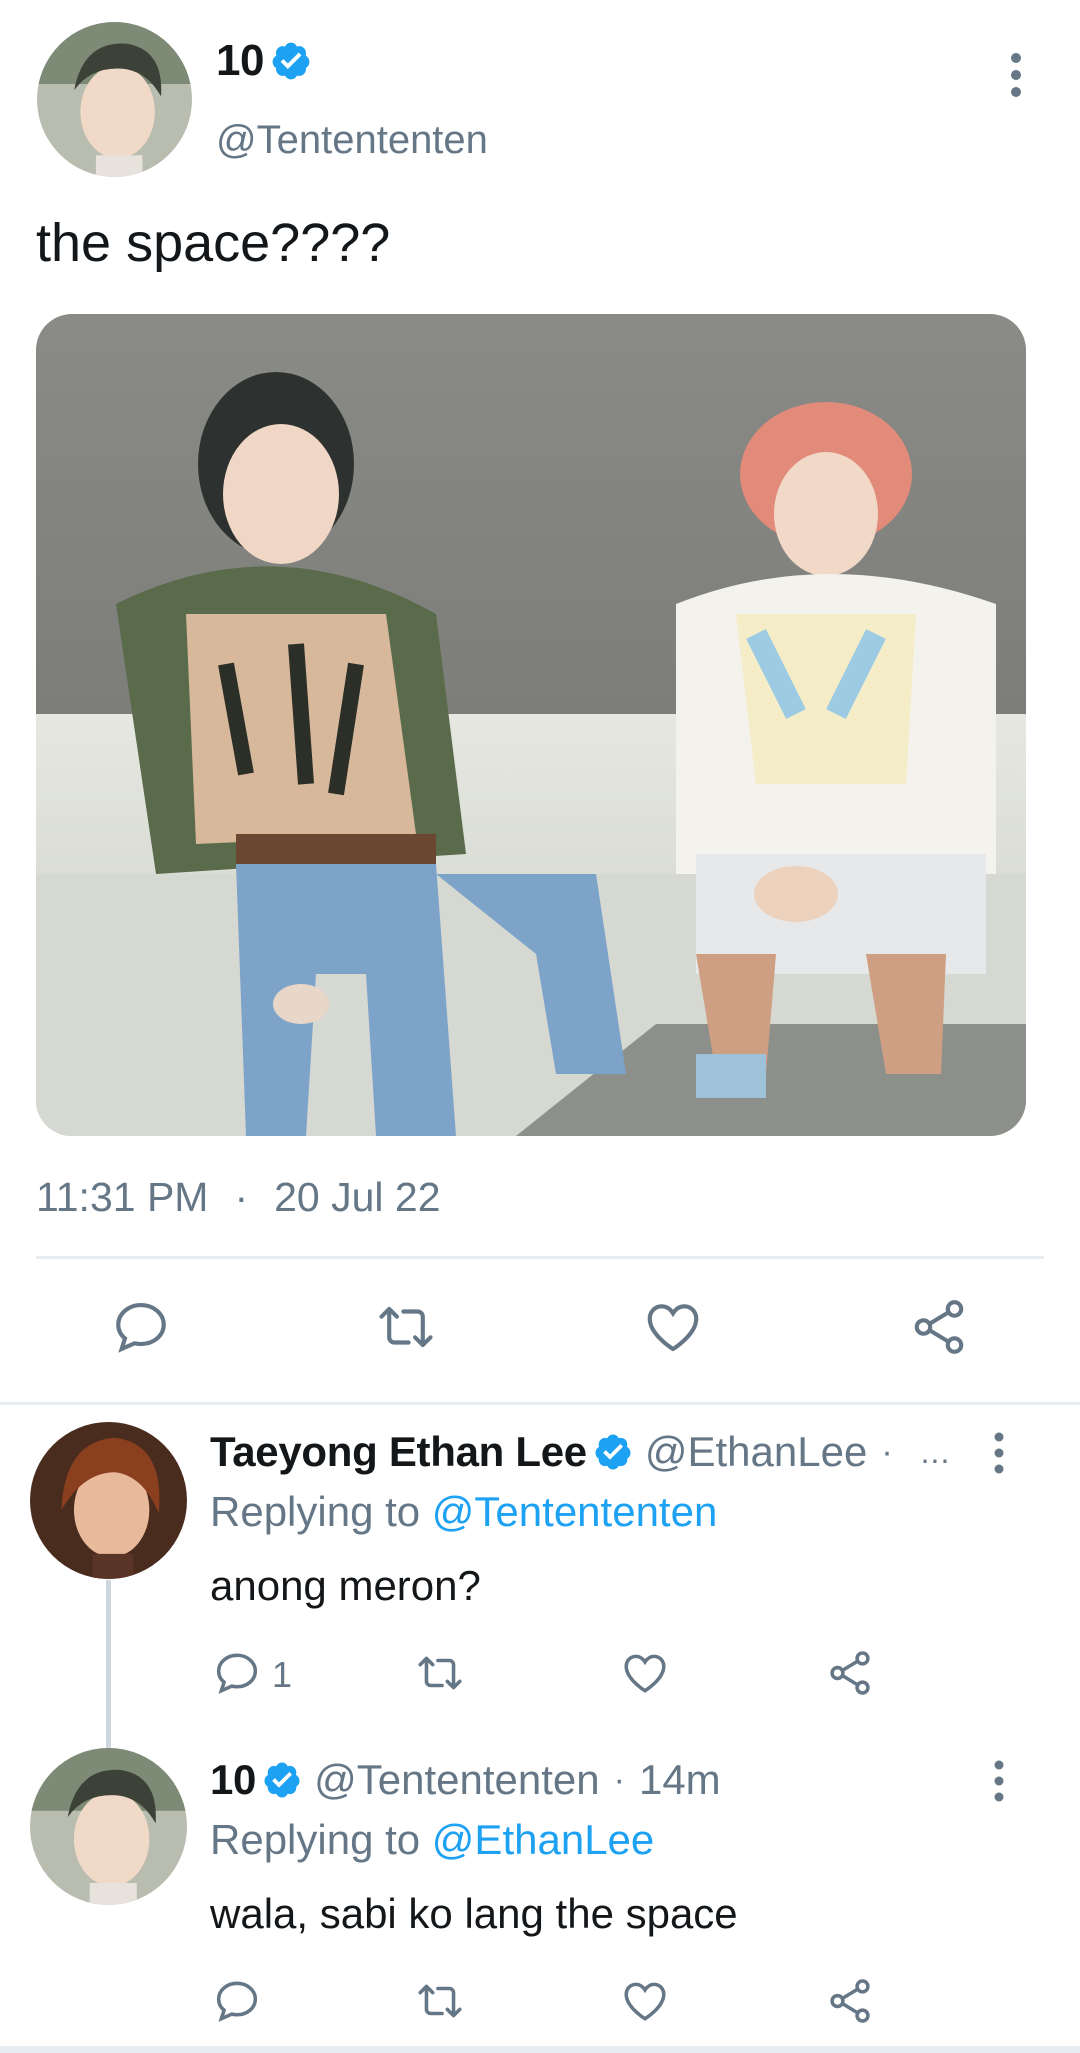 Image resolution: width=1080 pixels, height=2053 pixels. What do you see at coordinates (679, 1779) in the screenshot?
I see `reply-time: 14m` at bounding box center [679, 1779].